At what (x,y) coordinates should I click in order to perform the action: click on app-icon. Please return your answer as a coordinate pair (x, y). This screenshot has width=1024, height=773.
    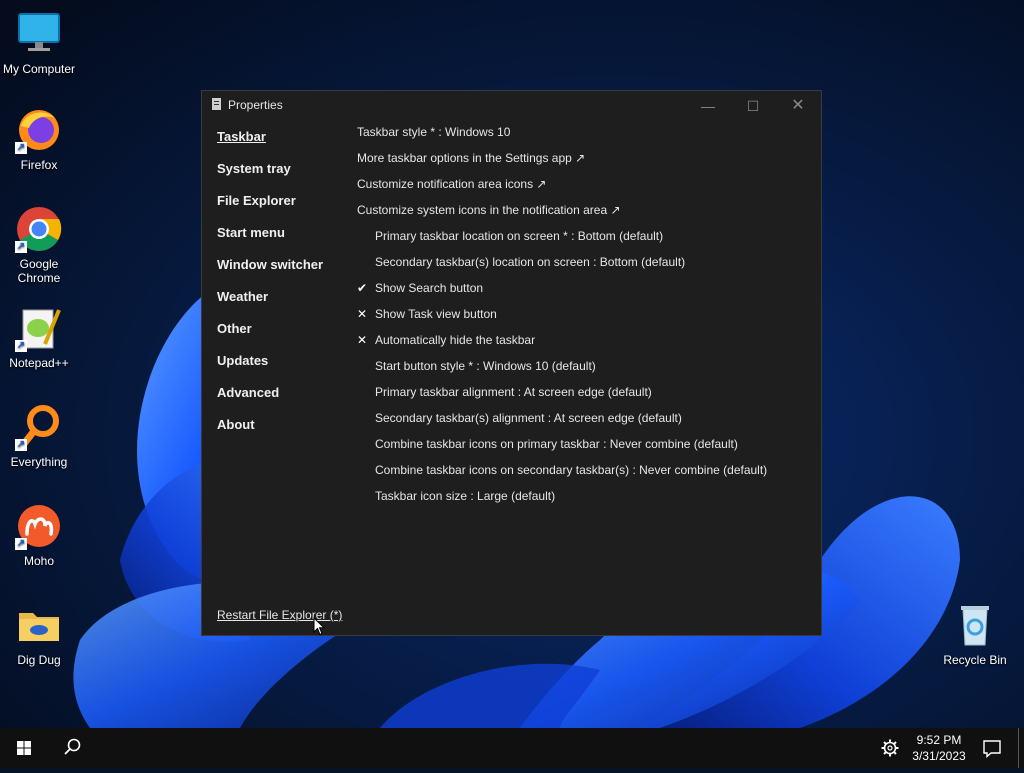
    Looking at the image, I should click on (216, 104).